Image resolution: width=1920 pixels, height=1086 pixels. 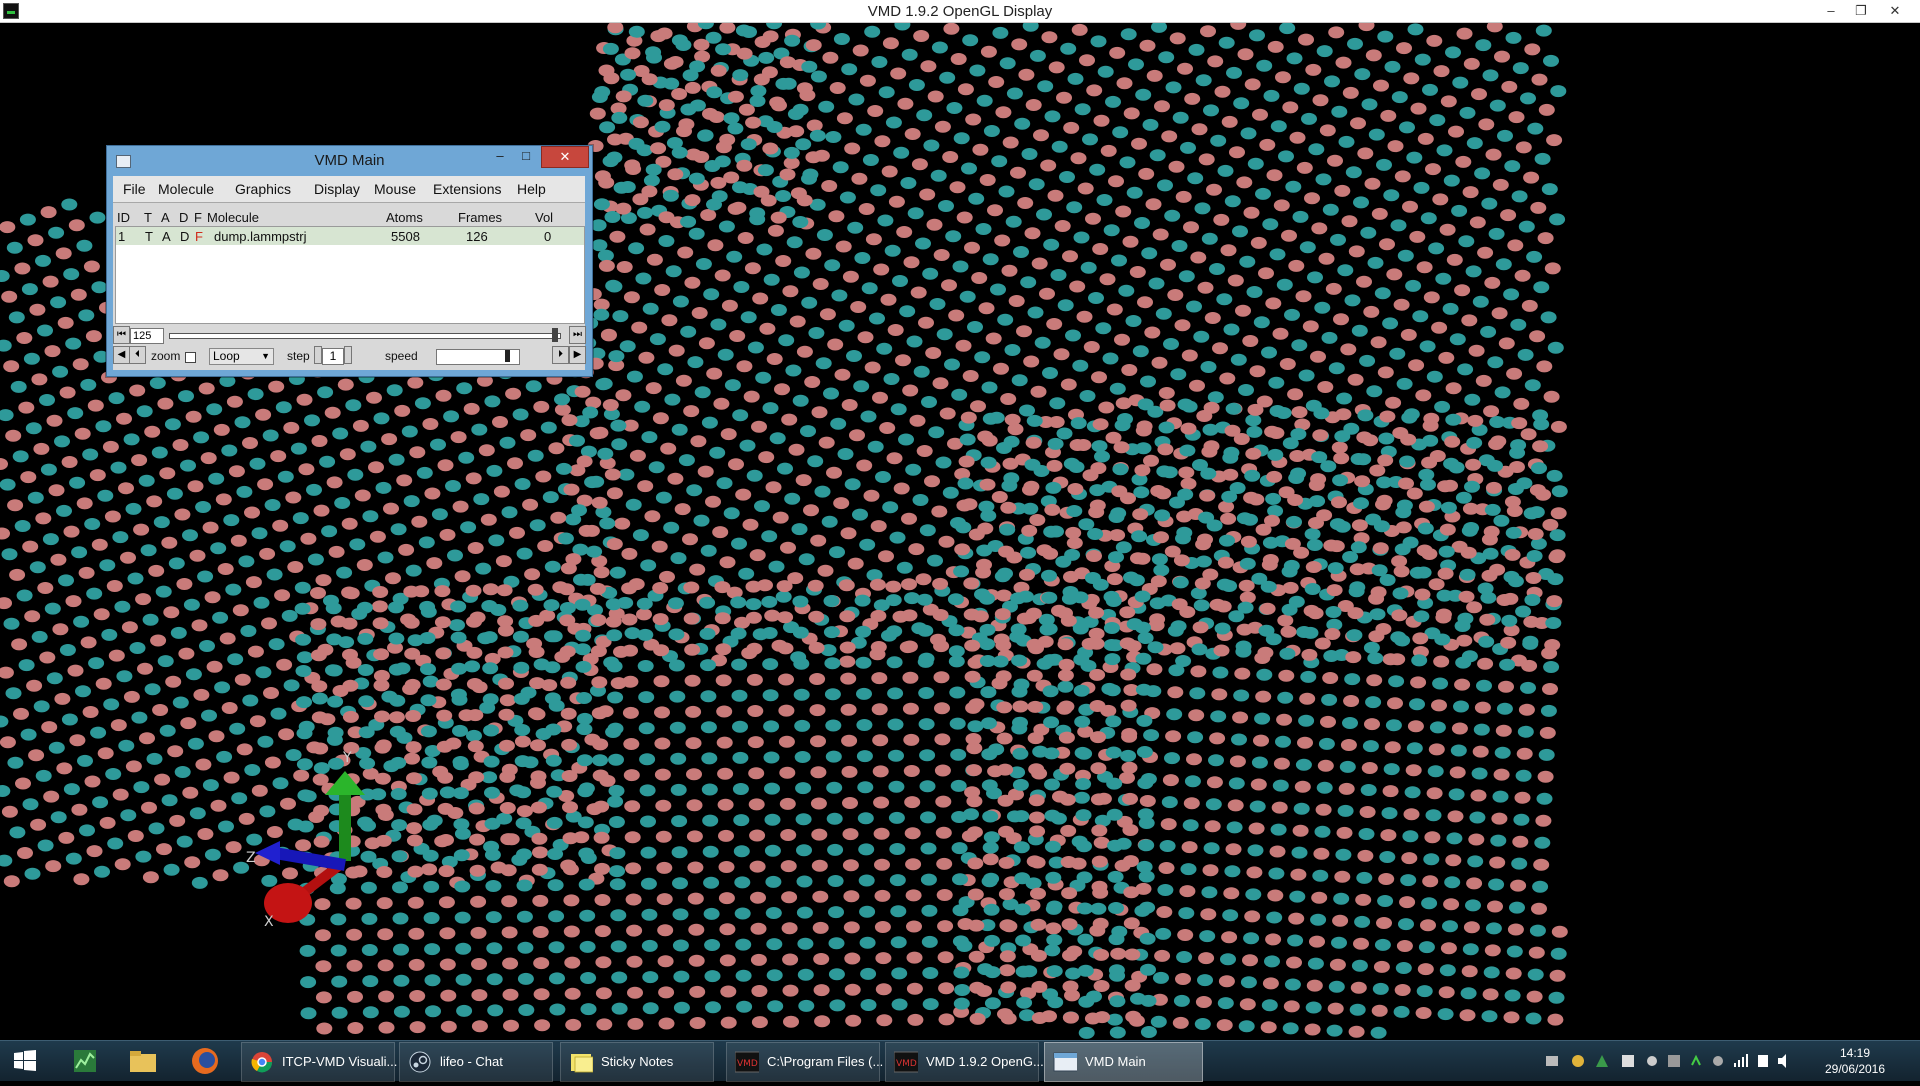 What do you see at coordinates (260, 236) in the screenshot?
I see `mol-name: dump.lammpstrj` at bounding box center [260, 236].